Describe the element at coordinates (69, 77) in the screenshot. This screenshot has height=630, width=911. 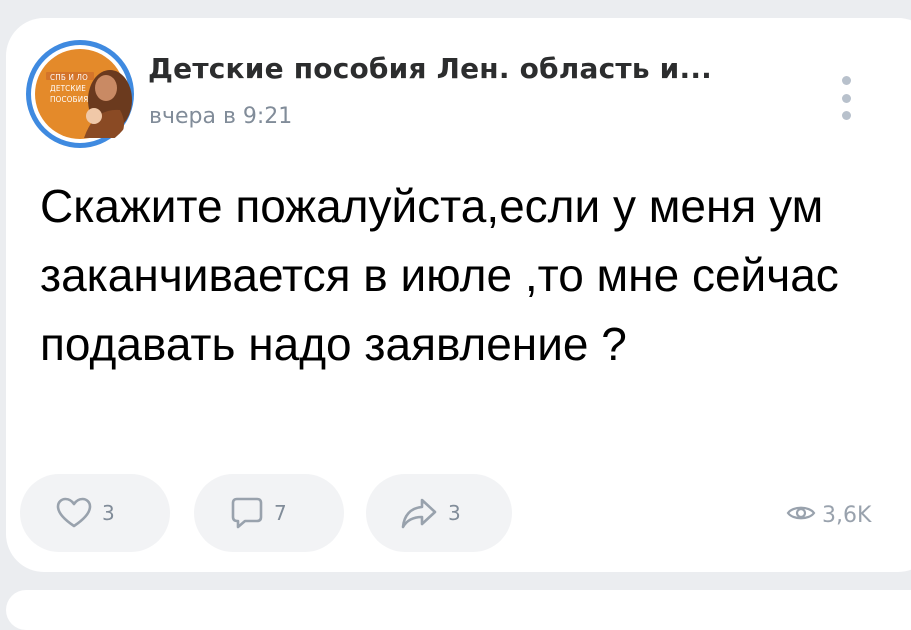
I see `avatar-text-line-1: СПБ И ЛО` at that location.